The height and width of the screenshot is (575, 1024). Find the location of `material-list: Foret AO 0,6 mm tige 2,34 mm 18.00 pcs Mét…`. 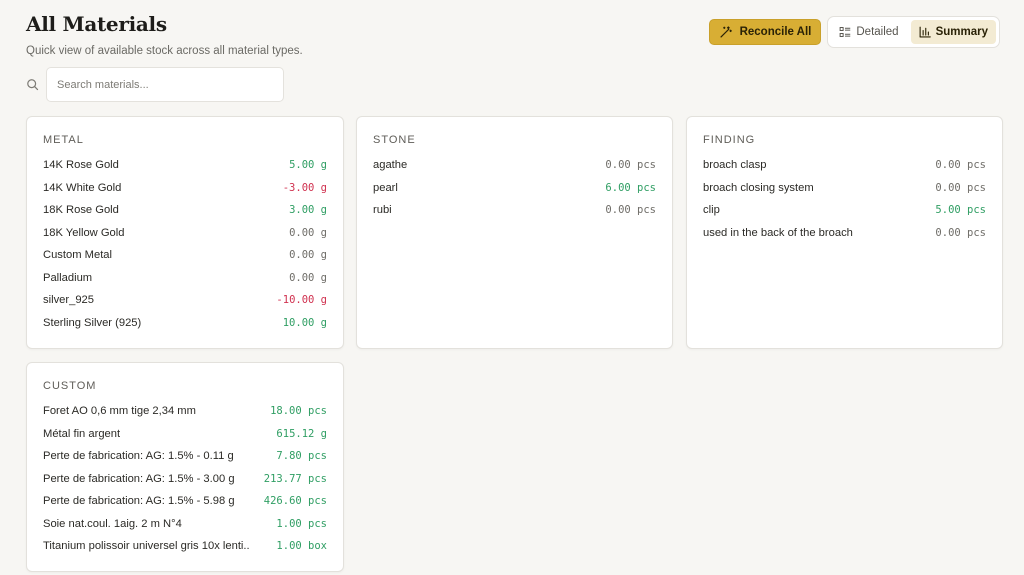

material-list: Foret AO 0,6 mm tige 2,34 mm 18.00 pcs Mét… is located at coordinates (185, 479).